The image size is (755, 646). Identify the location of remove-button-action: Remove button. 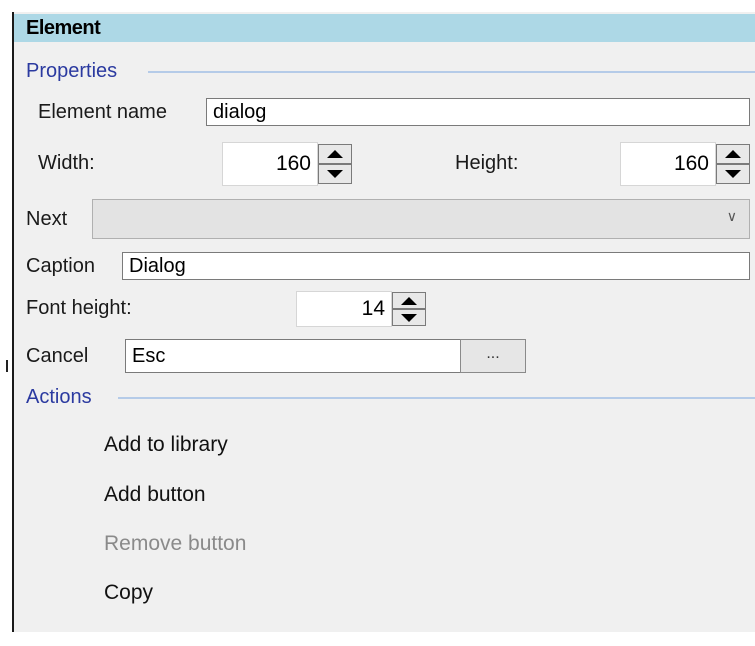
(175, 543).